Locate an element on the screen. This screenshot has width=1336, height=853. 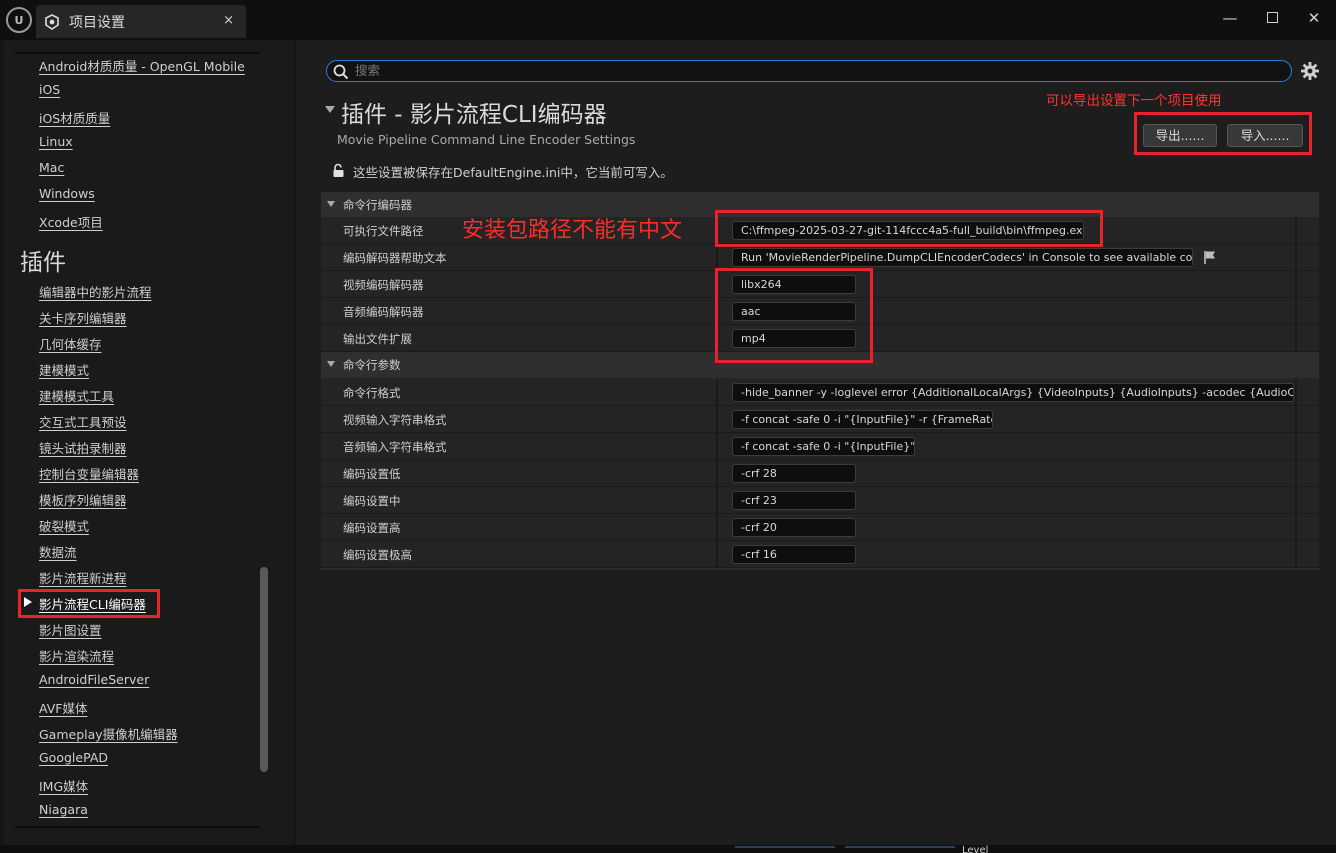
sidebar-item: Xcode项目 is located at coordinates (71, 221).